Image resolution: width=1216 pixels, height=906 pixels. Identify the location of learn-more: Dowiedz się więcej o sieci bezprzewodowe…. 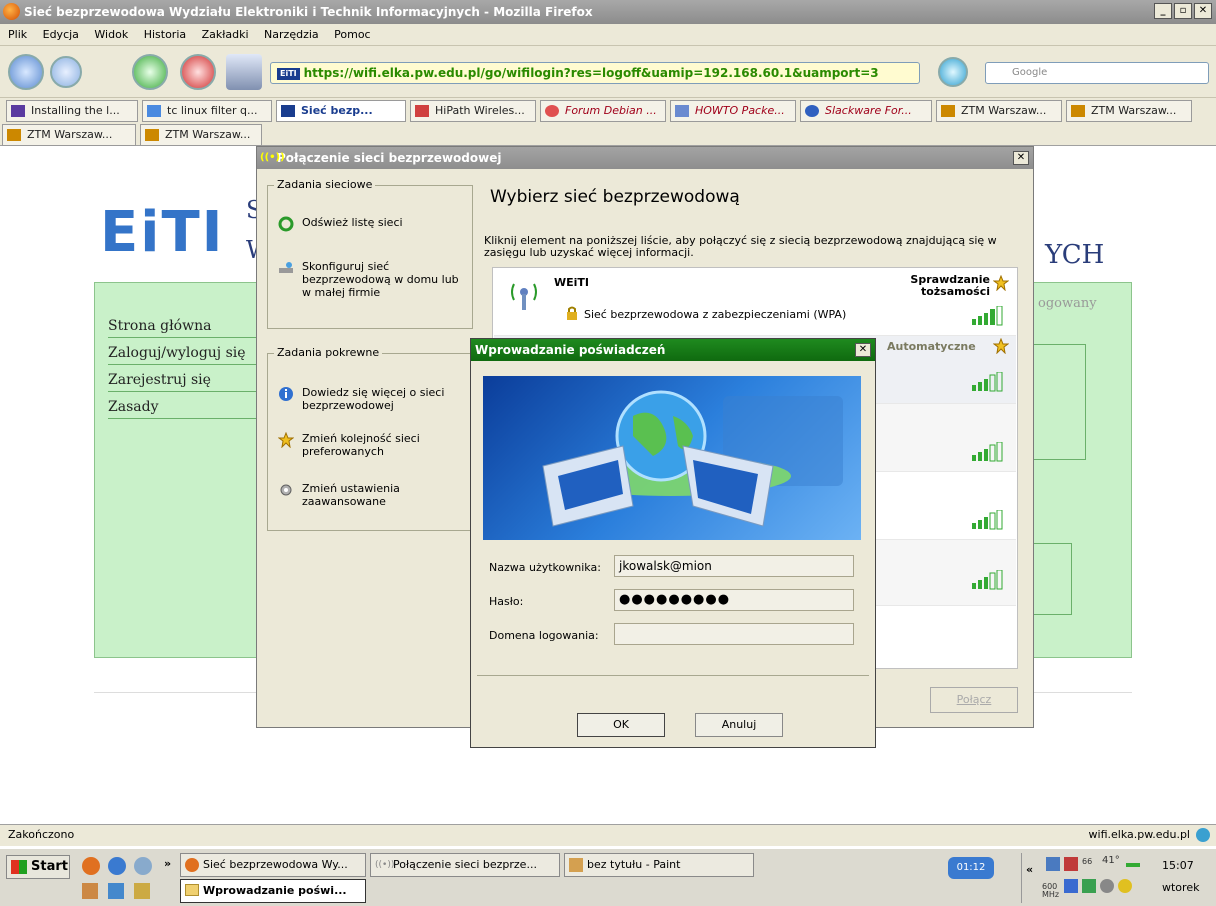
(371, 399).